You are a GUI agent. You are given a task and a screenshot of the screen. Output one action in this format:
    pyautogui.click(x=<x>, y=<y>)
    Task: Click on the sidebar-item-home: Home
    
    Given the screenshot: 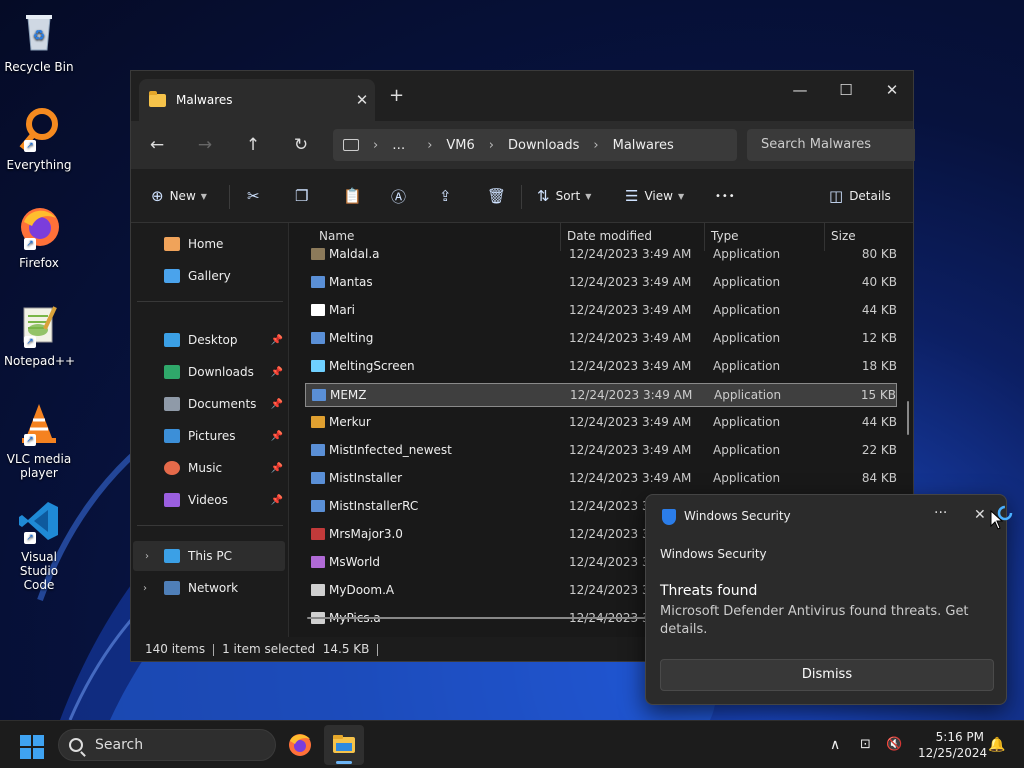 What is the action you would take?
    pyautogui.click(x=210, y=244)
    